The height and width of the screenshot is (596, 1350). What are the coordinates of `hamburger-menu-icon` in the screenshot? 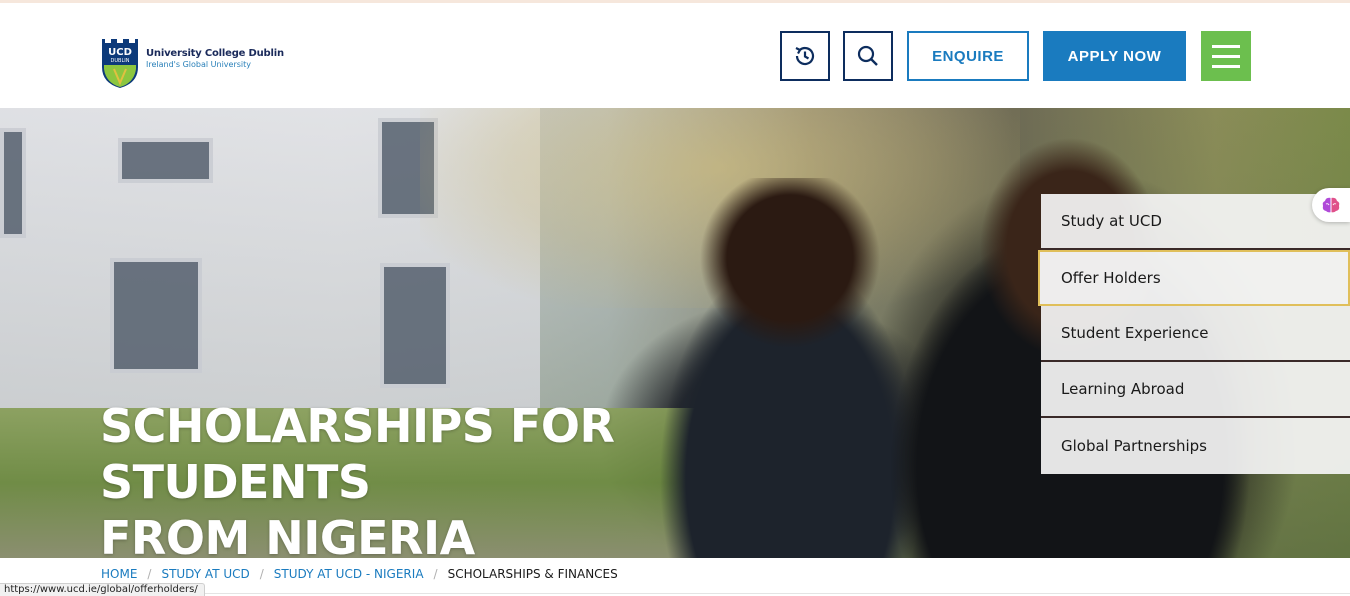 It's located at (1226, 56).